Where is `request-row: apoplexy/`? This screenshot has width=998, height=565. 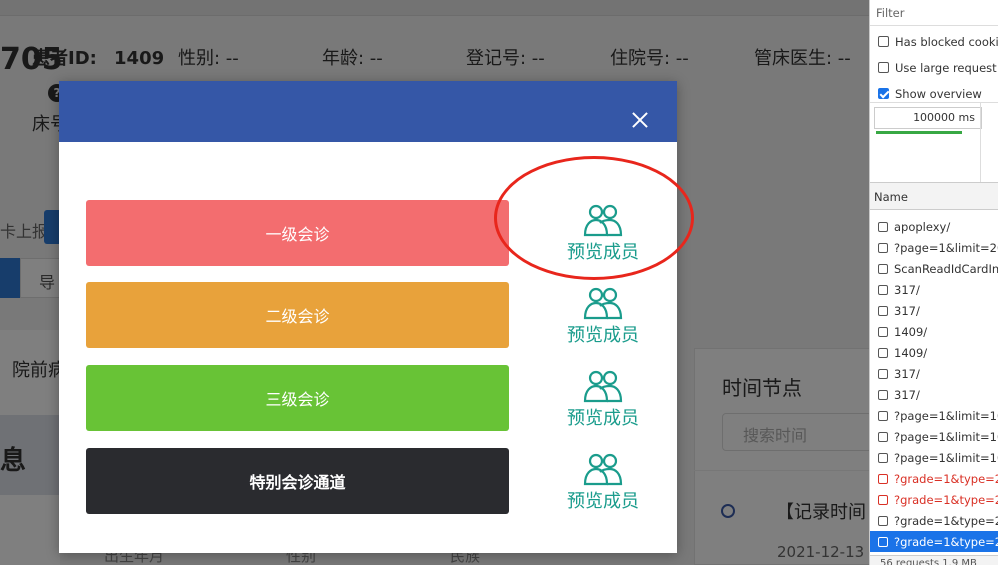
request-row: apoplexy/ is located at coordinates (934, 226).